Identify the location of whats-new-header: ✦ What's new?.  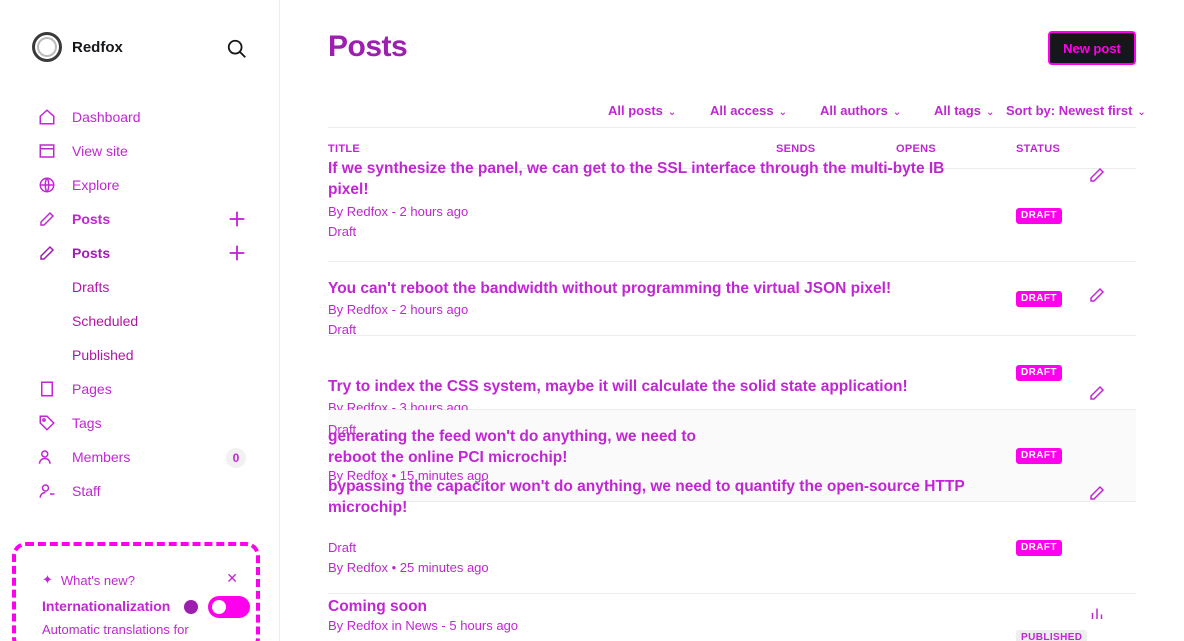
(88, 580).